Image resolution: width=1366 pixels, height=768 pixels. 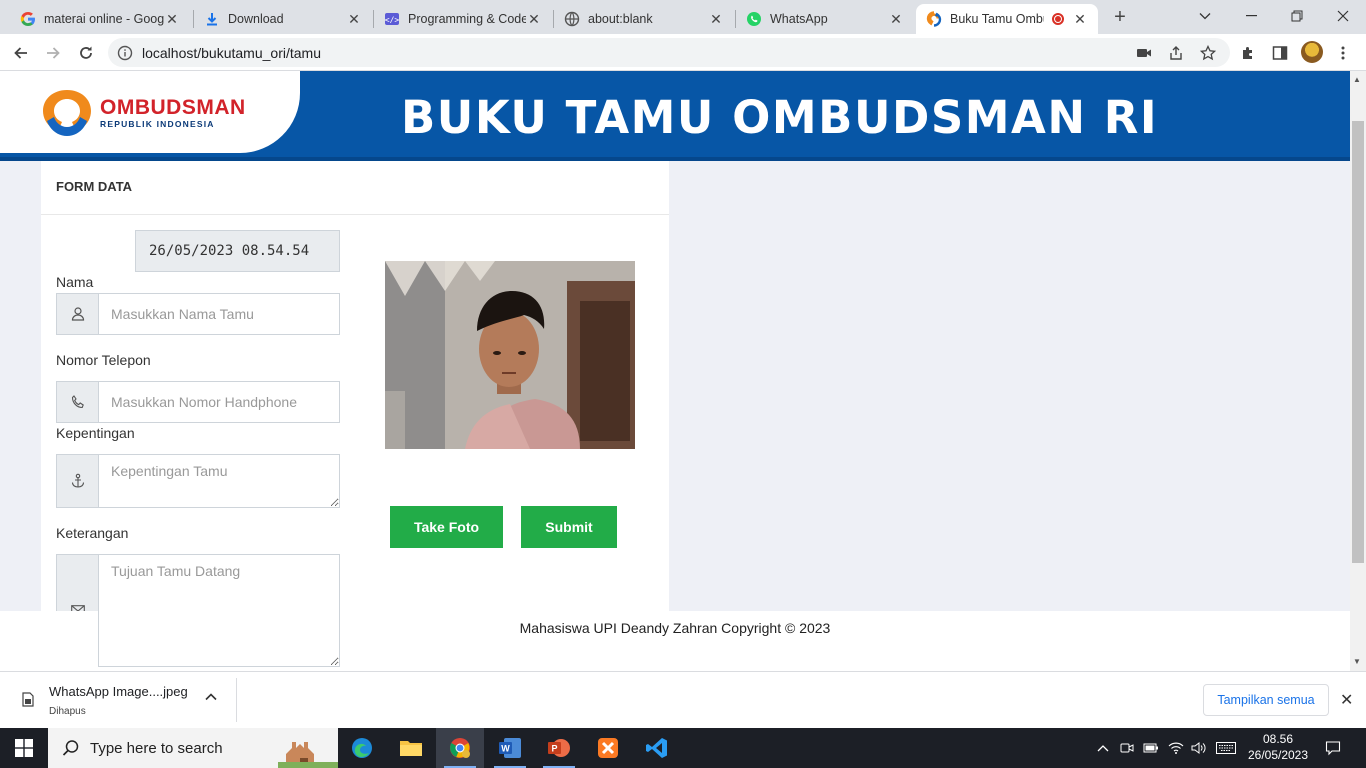 What do you see at coordinates (355, 188) in the screenshot?
I see `card-title: FORM DATA` at bounding box center [355, 188].